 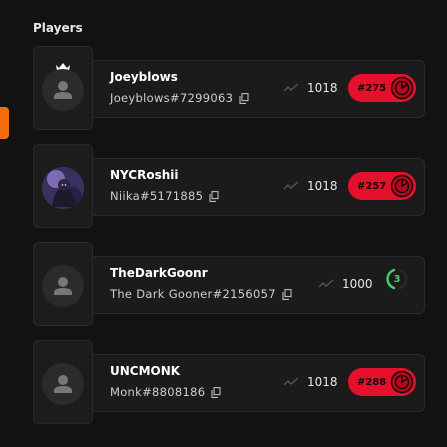 I want to click on rank-number: #257, so click(x=372, y=186).